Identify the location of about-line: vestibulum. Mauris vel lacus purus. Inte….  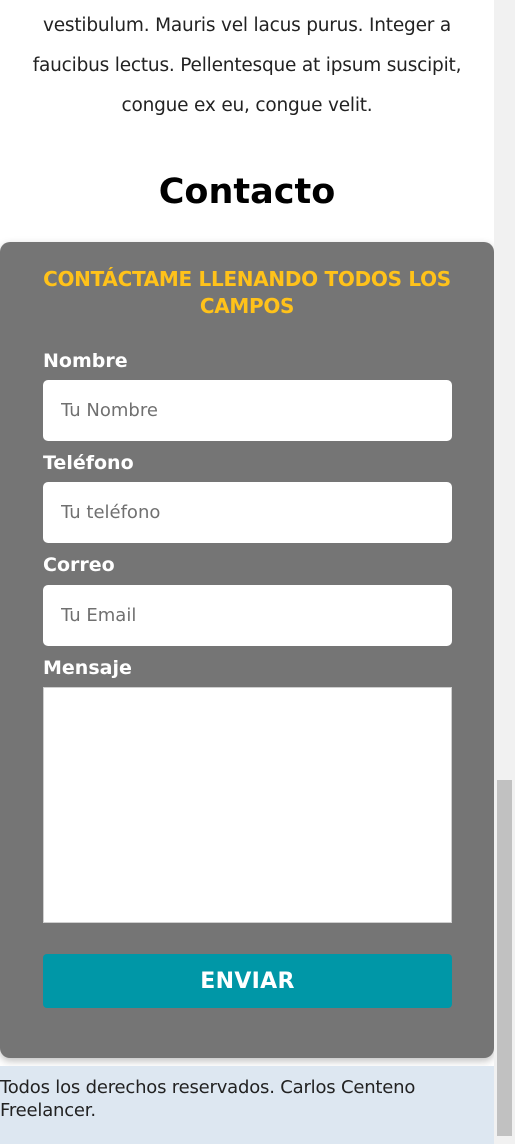
(247, 25).